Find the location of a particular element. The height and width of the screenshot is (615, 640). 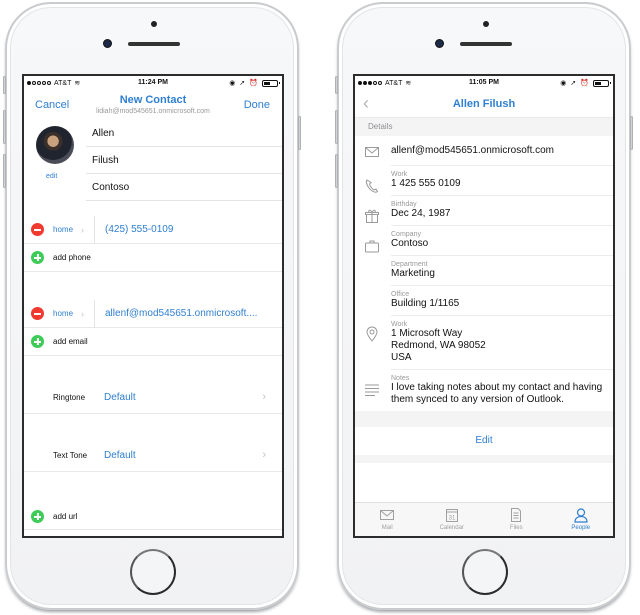

email-type-label: home is located at coordinates (67, 313).